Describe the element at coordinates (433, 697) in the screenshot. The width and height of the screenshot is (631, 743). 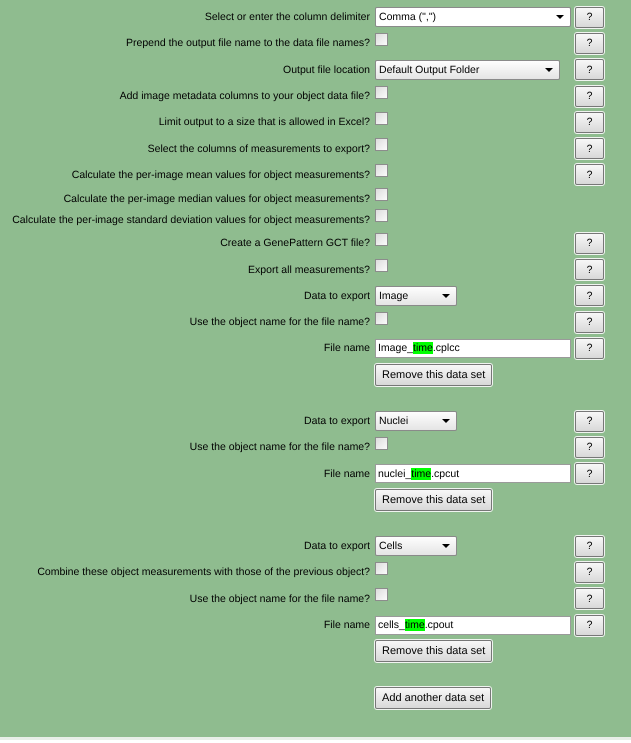
I see `add-data-set-button: Add another data set` at that location.